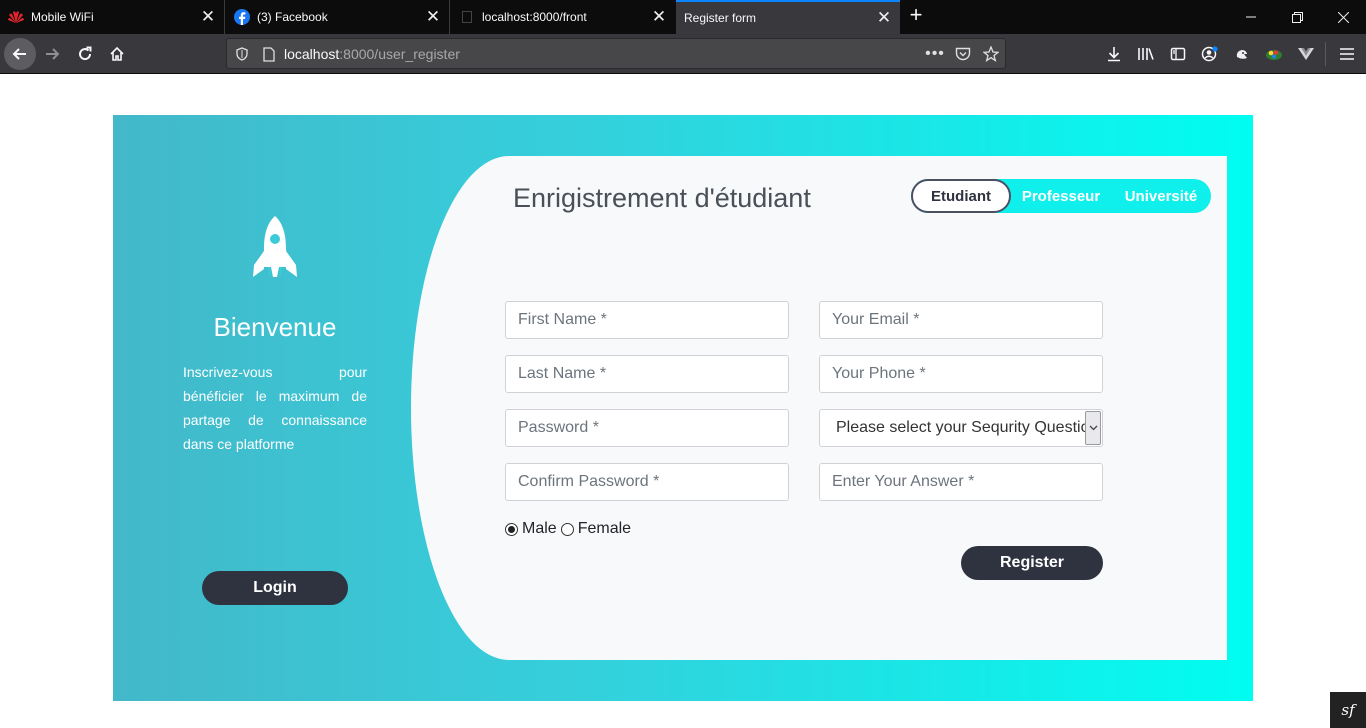 The image size is (1366, 728). What do you see at coordinates (788, 17) in the screenshot?
I see `tab-register-form: Register form ✕` at bounding box center [788, 17].